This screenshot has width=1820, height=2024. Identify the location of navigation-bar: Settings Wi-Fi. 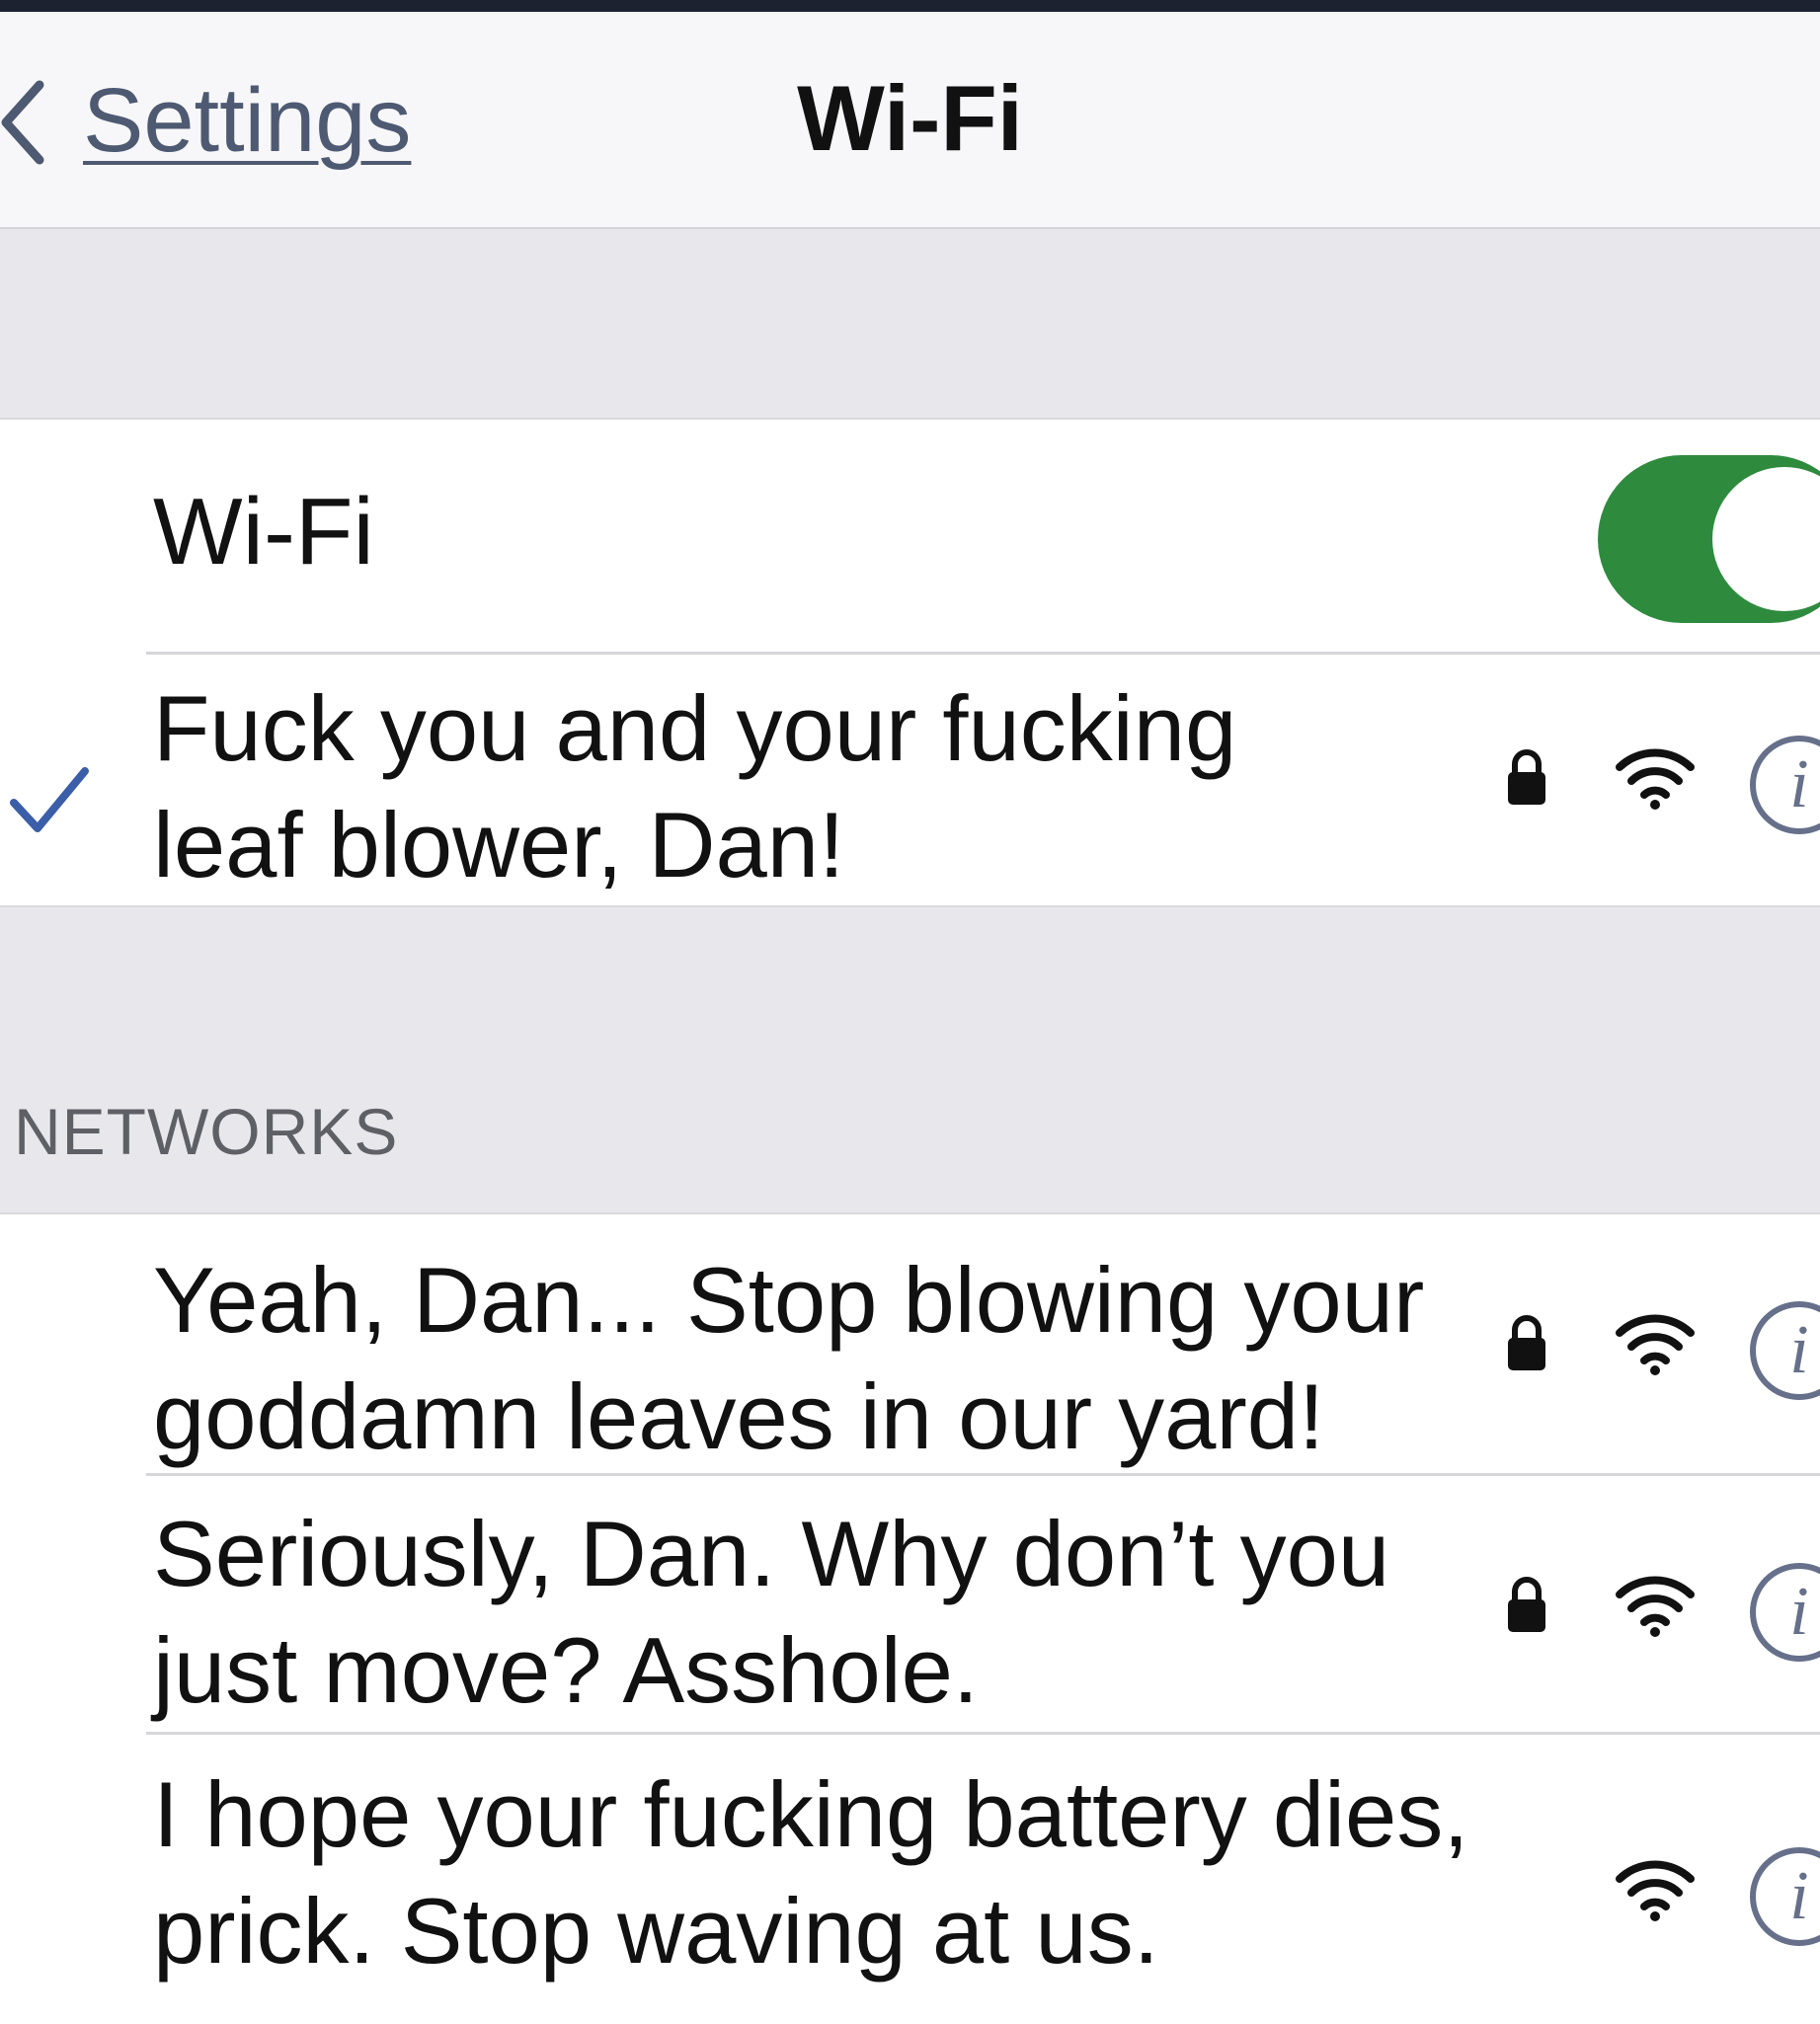
(910, 121).